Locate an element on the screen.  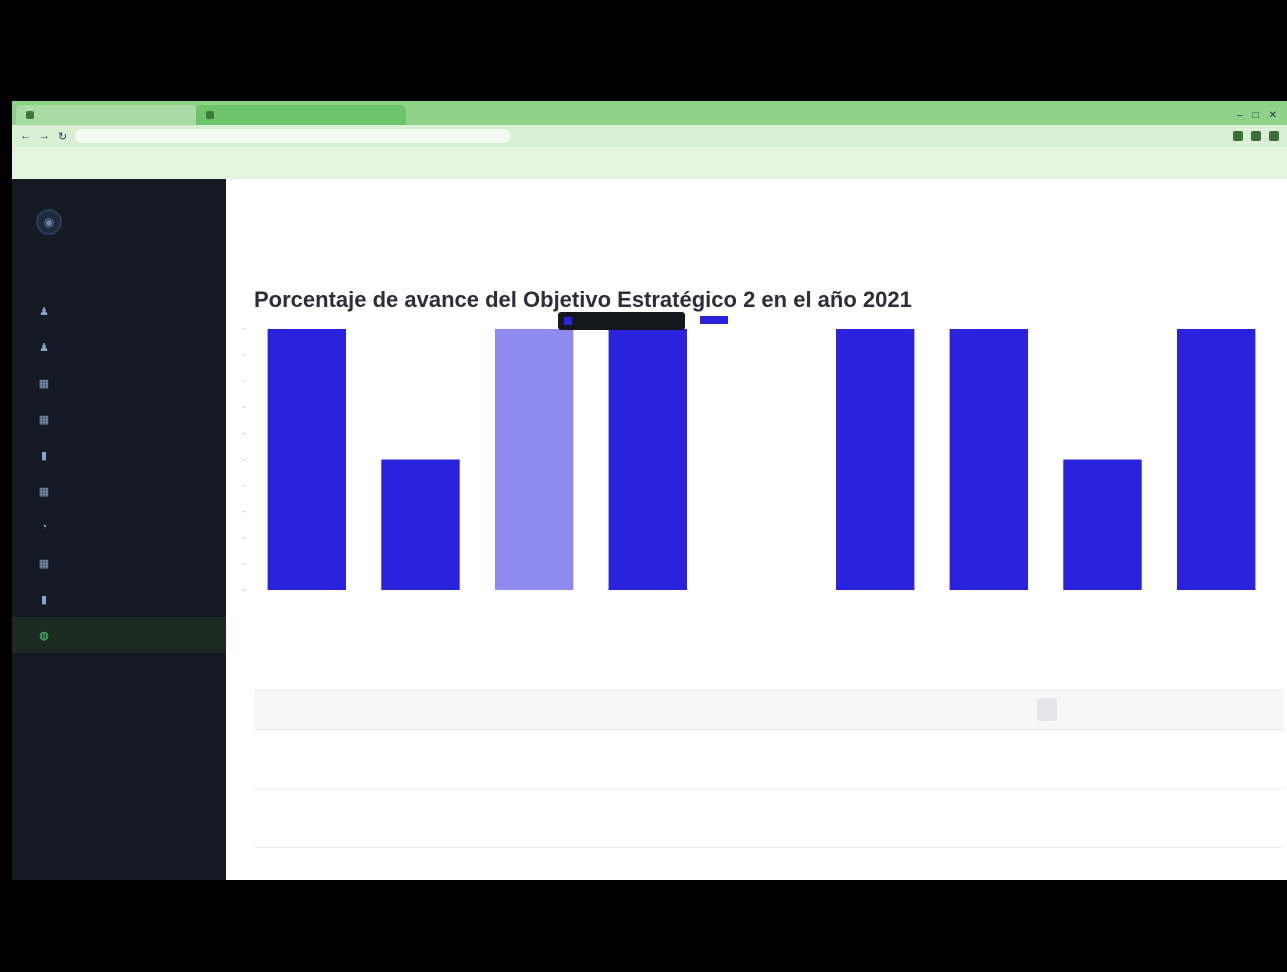
legend-swatch is located at coordinates (714, 320).